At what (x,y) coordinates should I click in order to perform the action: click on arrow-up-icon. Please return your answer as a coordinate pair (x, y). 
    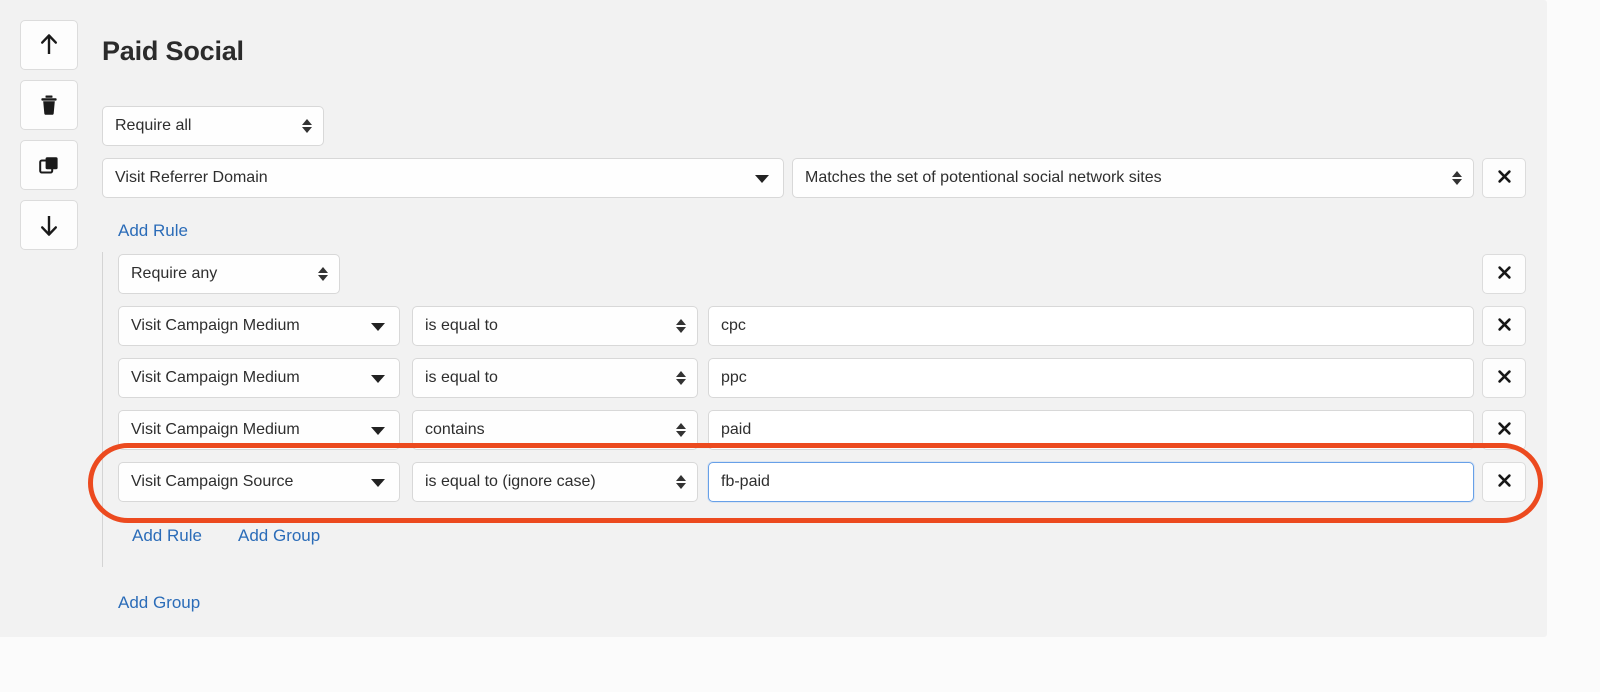
    Looking at the image, I should click on (49, 45).